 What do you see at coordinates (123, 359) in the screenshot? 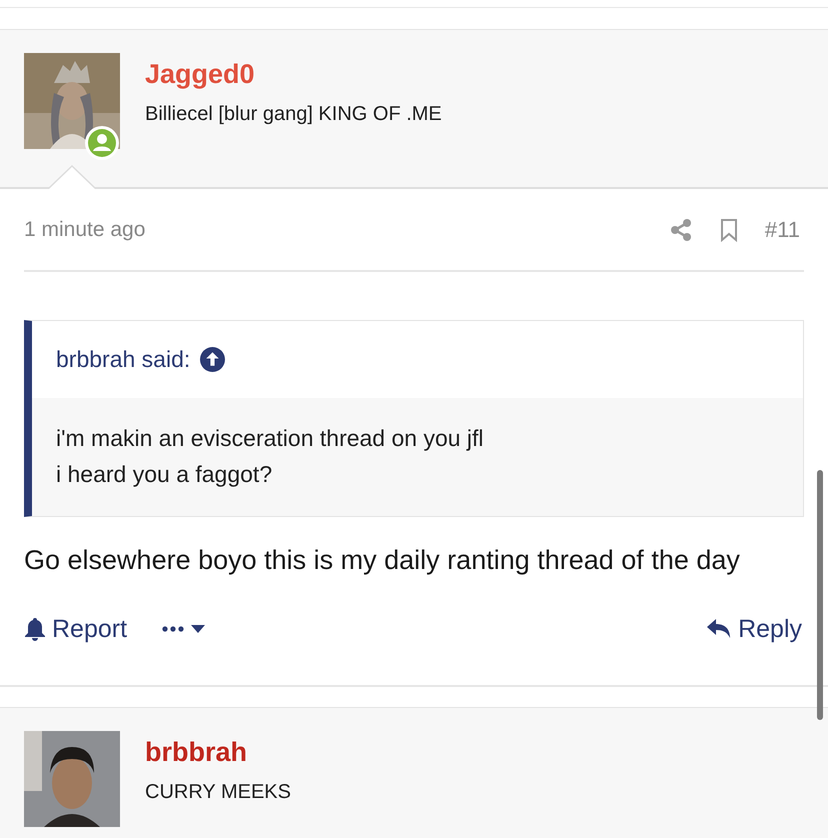
I see `quote-author-link: brbbrah said:` at bounding box center [123, 359].